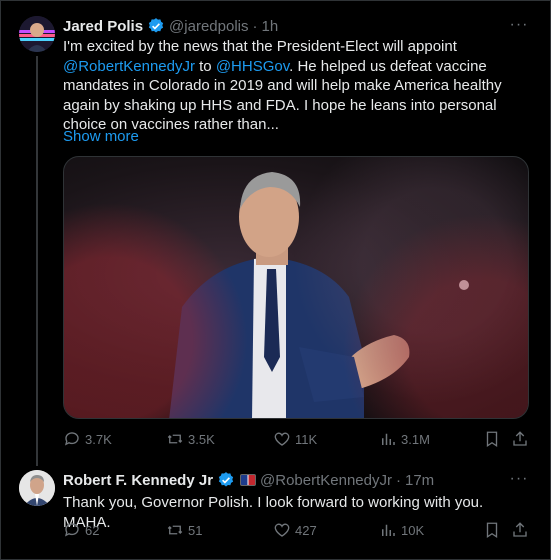  I want to click on like-button: 11K, so click(295, 439).